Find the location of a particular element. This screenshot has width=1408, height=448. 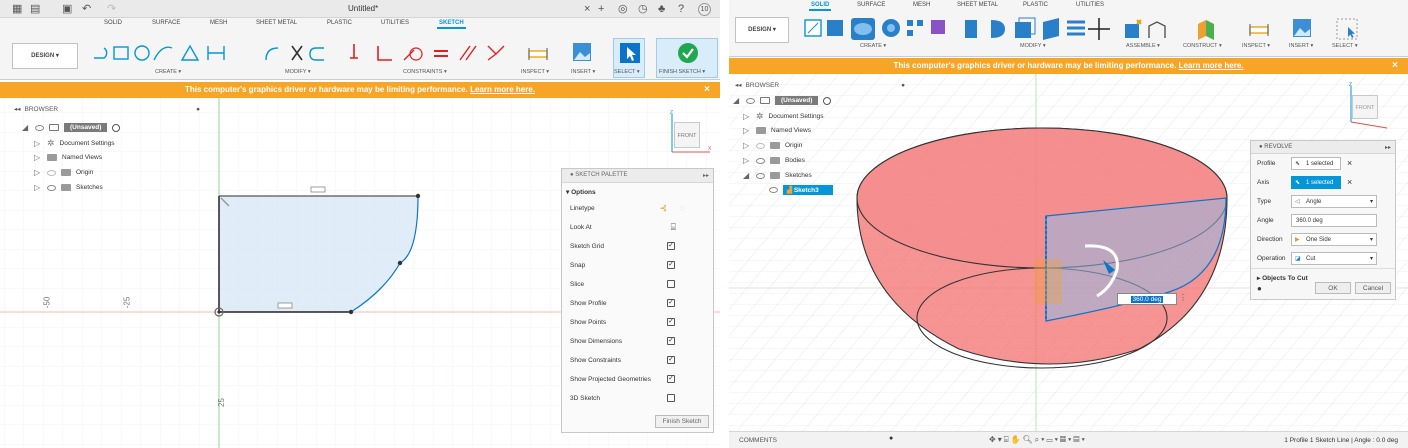

browser-header: ◂◂ BROWSER ● is located at coordinates (107, 109).